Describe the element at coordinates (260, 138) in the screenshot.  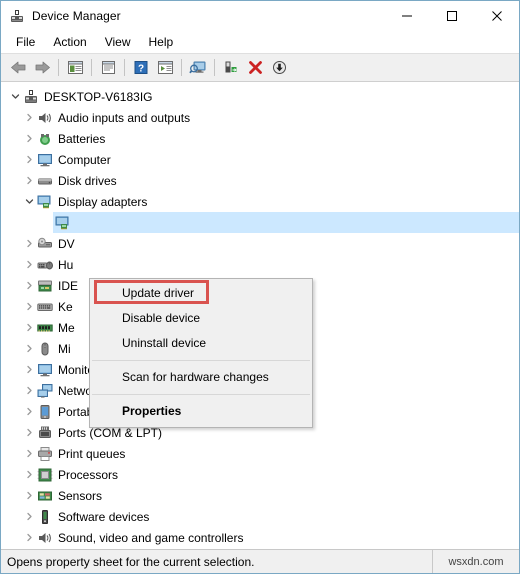
I see `tree-row-batteries: Batteries` at that location.